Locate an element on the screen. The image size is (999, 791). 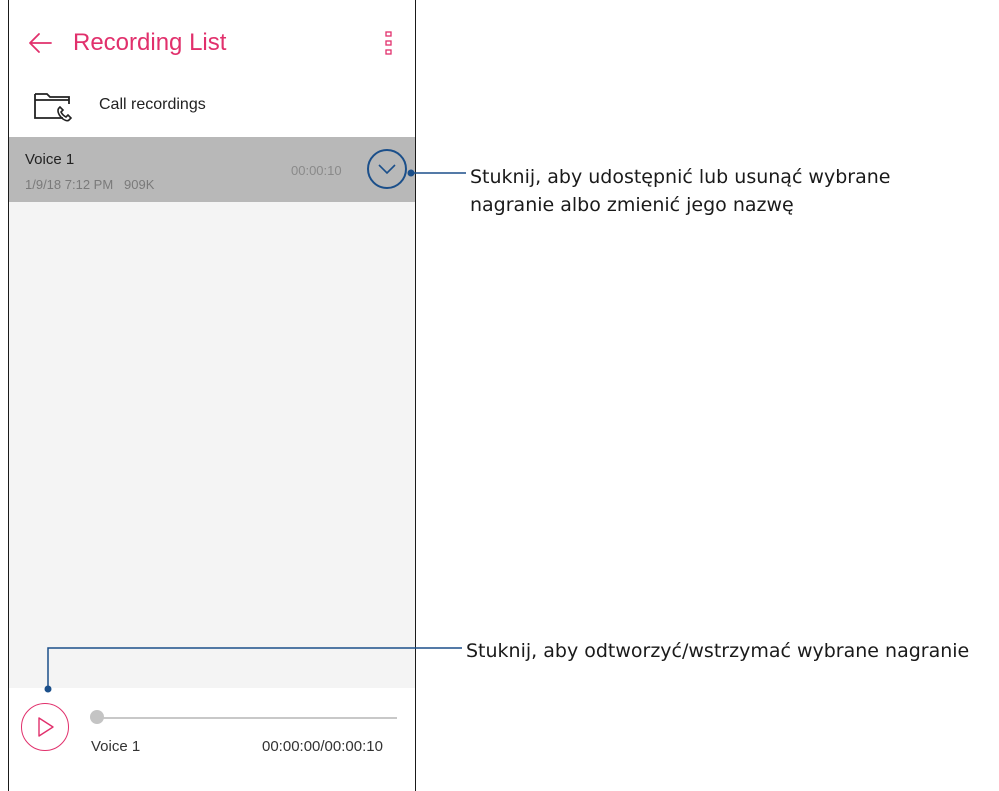
callout-dot-play is located at coordinates (48, 689).